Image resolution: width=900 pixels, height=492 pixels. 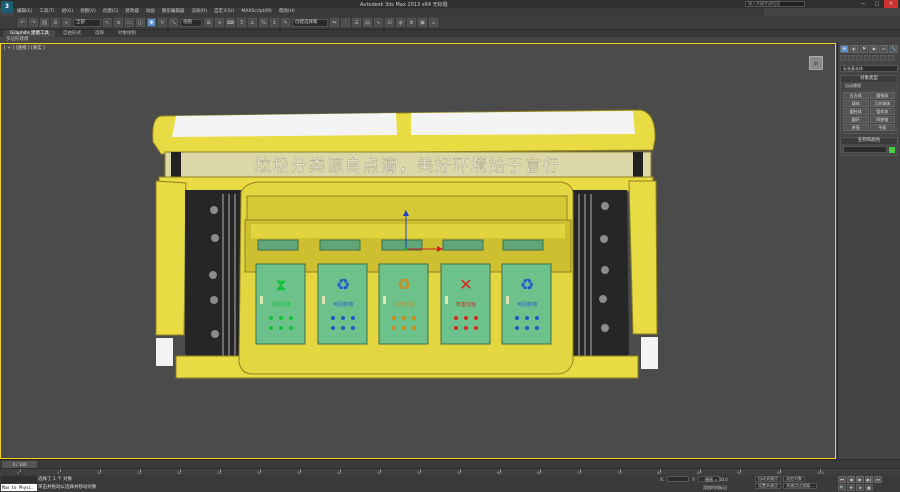 What do you see at coordinates (867, 58) in the screenshot?
I see `cameras-icon` at bounding box center [867, 58].